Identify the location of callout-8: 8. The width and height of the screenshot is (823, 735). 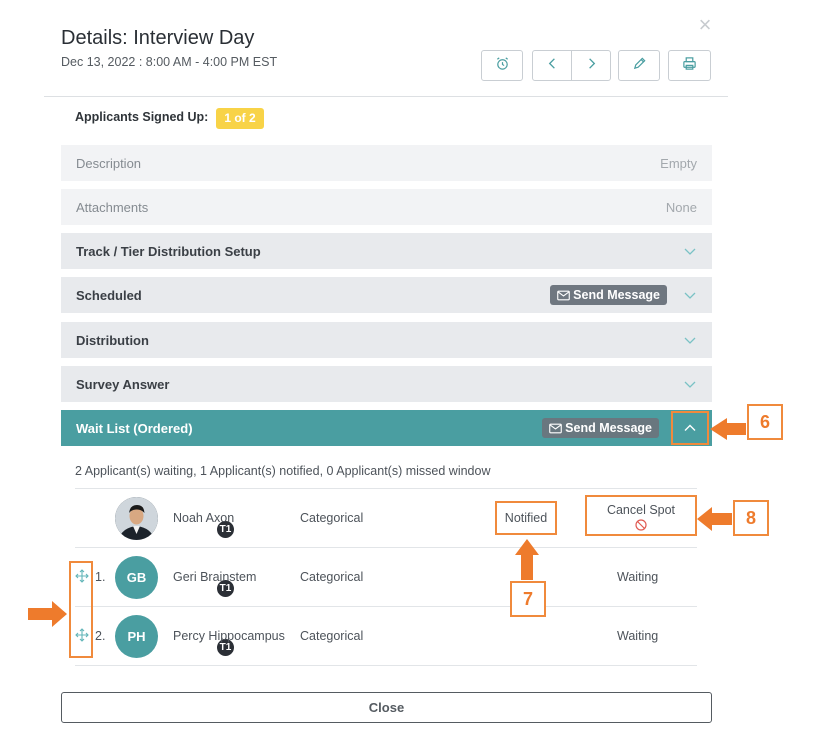
(751, 518).